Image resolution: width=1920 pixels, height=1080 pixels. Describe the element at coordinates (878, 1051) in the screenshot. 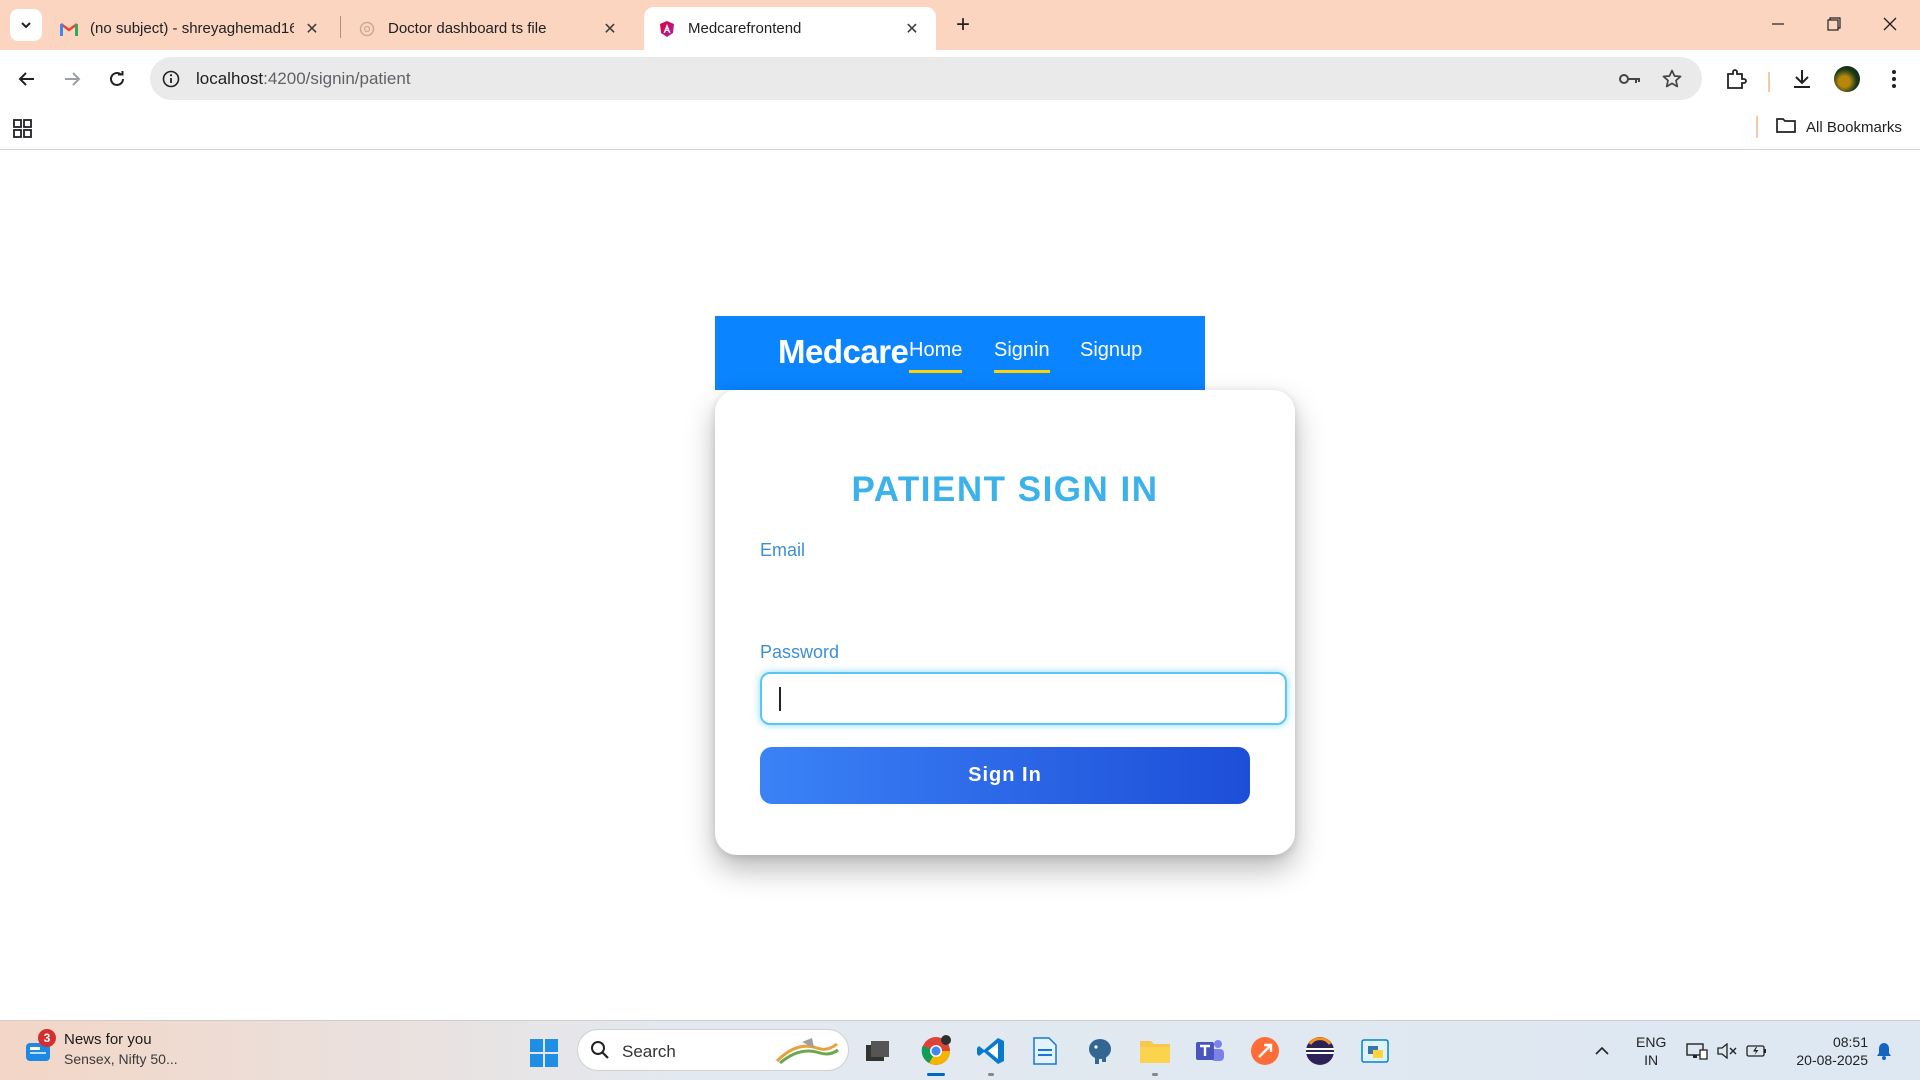

I see `task-view-icon` at that location.